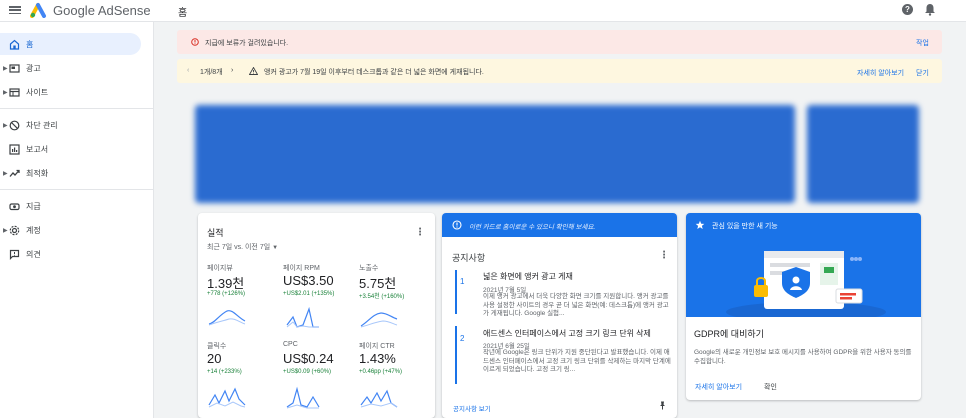 The height and width of the screenshot is (418, 966). Describe the element at coordinates (930, 9) in the screenshot. I see `notification-bell-icon` at that location.